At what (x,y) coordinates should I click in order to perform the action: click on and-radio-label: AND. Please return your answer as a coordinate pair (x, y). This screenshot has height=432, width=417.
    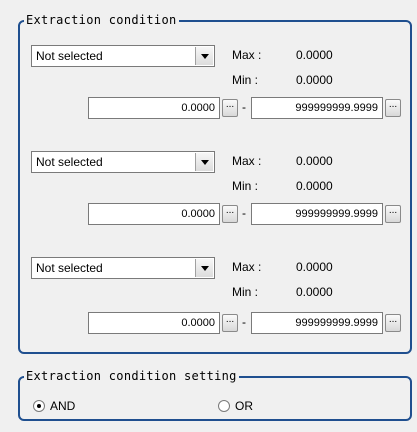
    Looking at the image, I should click on (62, 406).